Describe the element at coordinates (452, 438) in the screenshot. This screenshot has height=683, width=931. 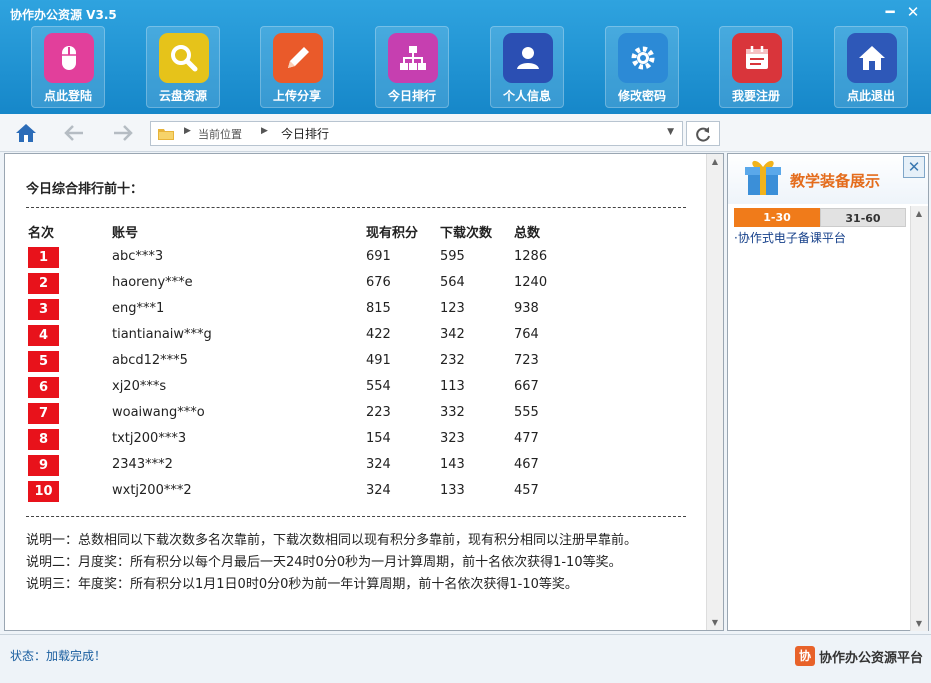
I see `downloads-cell: 323` at that location.